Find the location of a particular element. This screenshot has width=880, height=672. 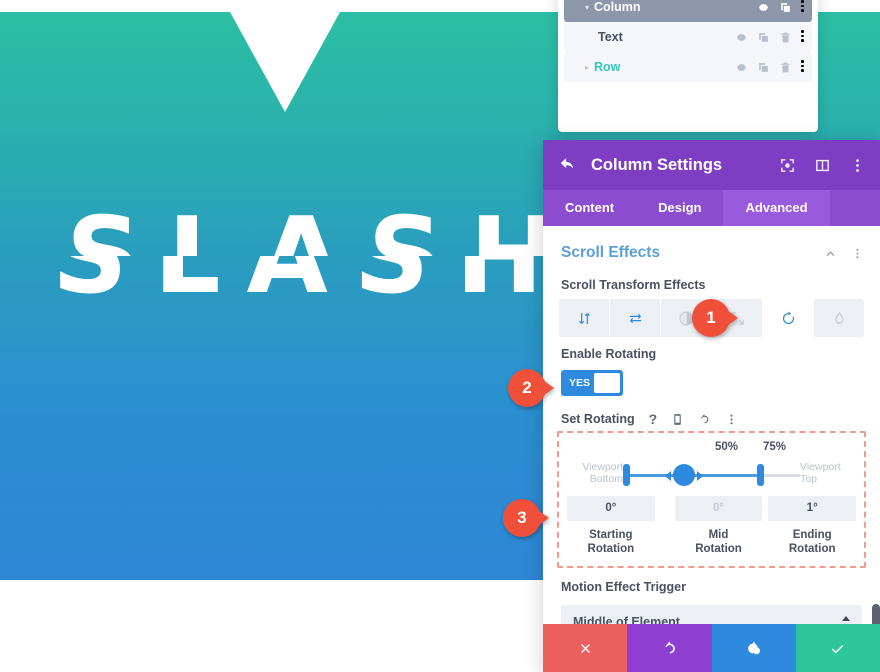

motion-effect-trigger-wrap: Middle of Element is located at coordinates (711, 612).